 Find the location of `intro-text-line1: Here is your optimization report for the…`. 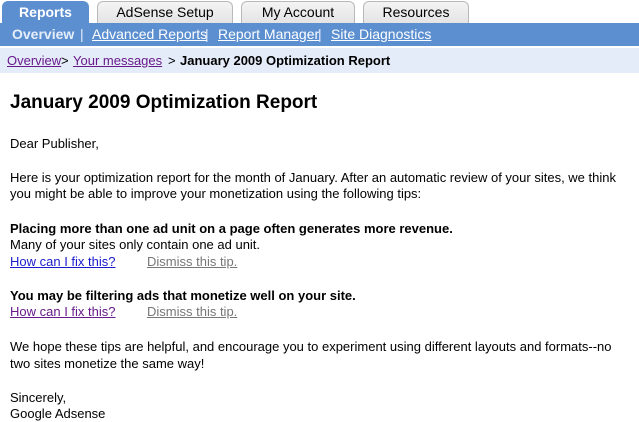

intro-text-line1: Here is your optimization report for the… is located at coordinates (313, 177).